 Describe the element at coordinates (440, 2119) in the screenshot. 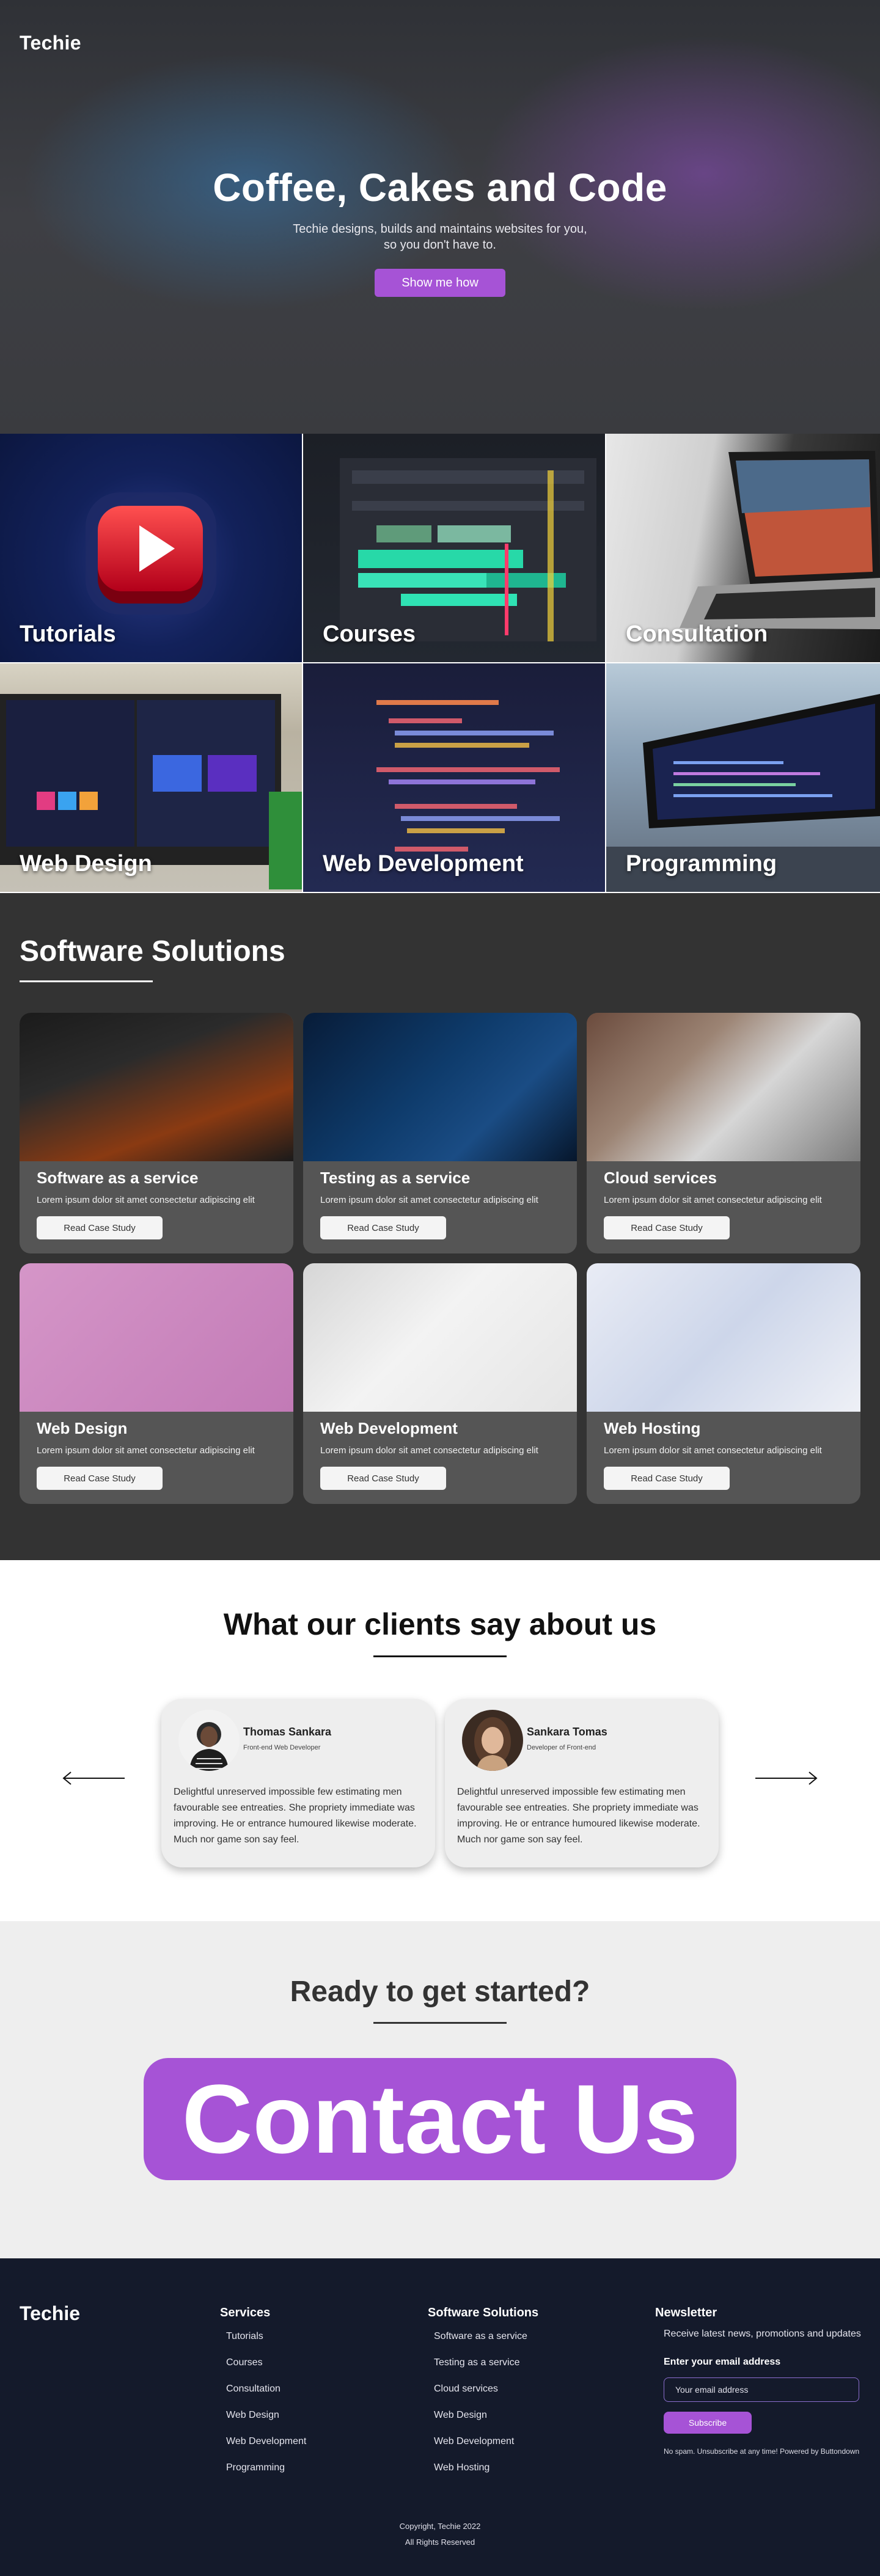

I see `contact-us-button: Contact Us` at that location.